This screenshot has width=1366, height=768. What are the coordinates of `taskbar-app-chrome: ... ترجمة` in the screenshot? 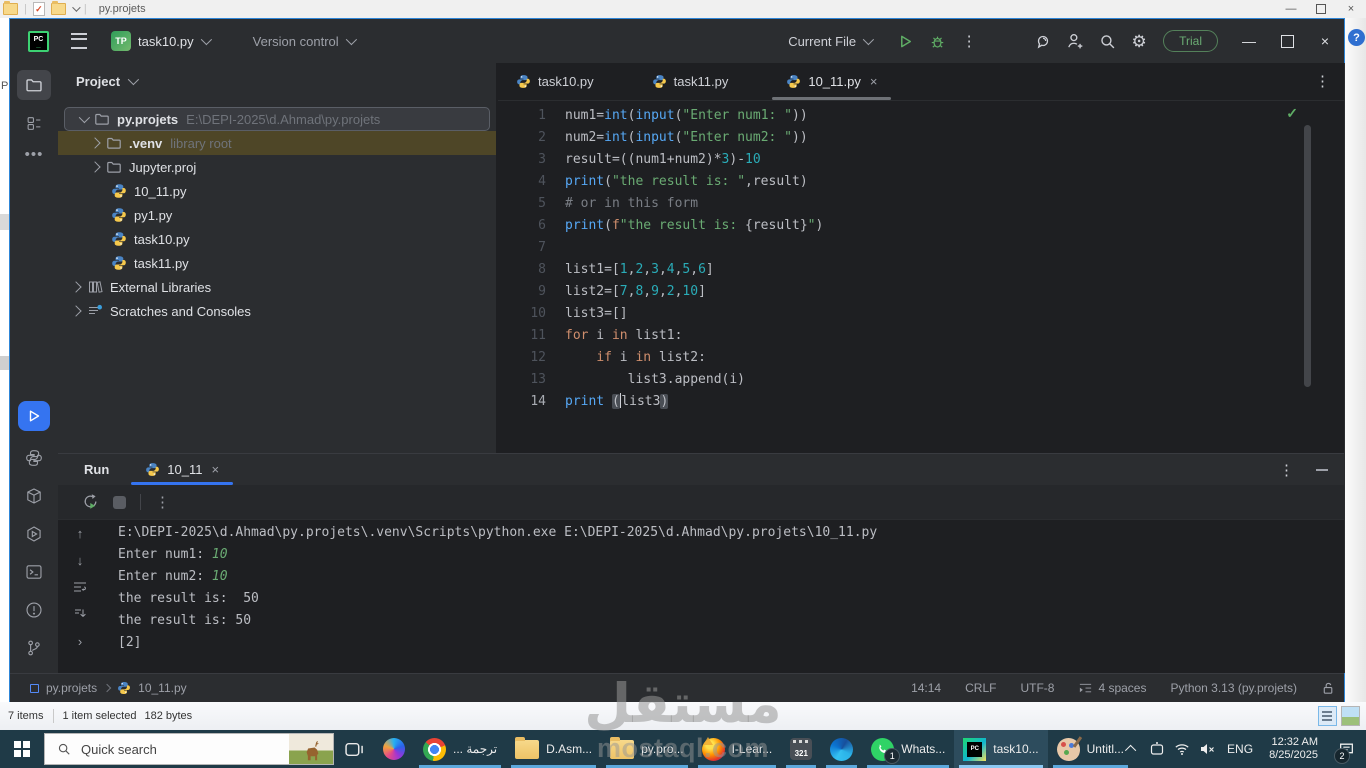 It's located at (460, 749).